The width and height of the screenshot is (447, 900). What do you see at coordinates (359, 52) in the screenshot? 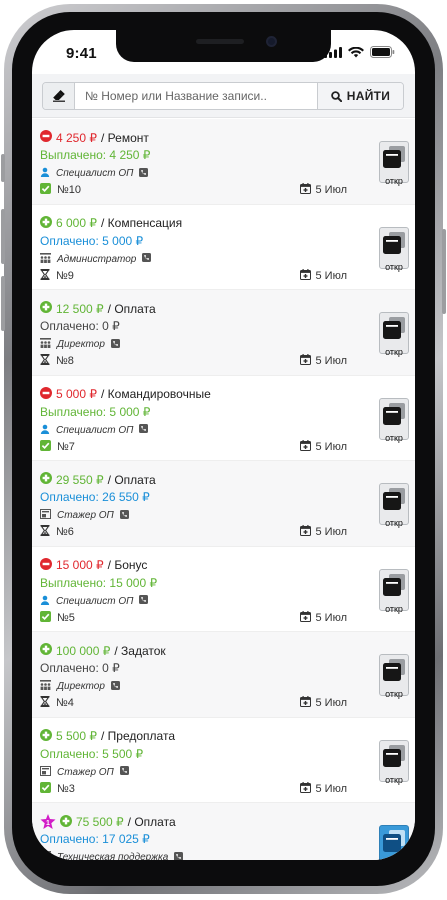
I see `status-icons` at bounding box center [359, 52].